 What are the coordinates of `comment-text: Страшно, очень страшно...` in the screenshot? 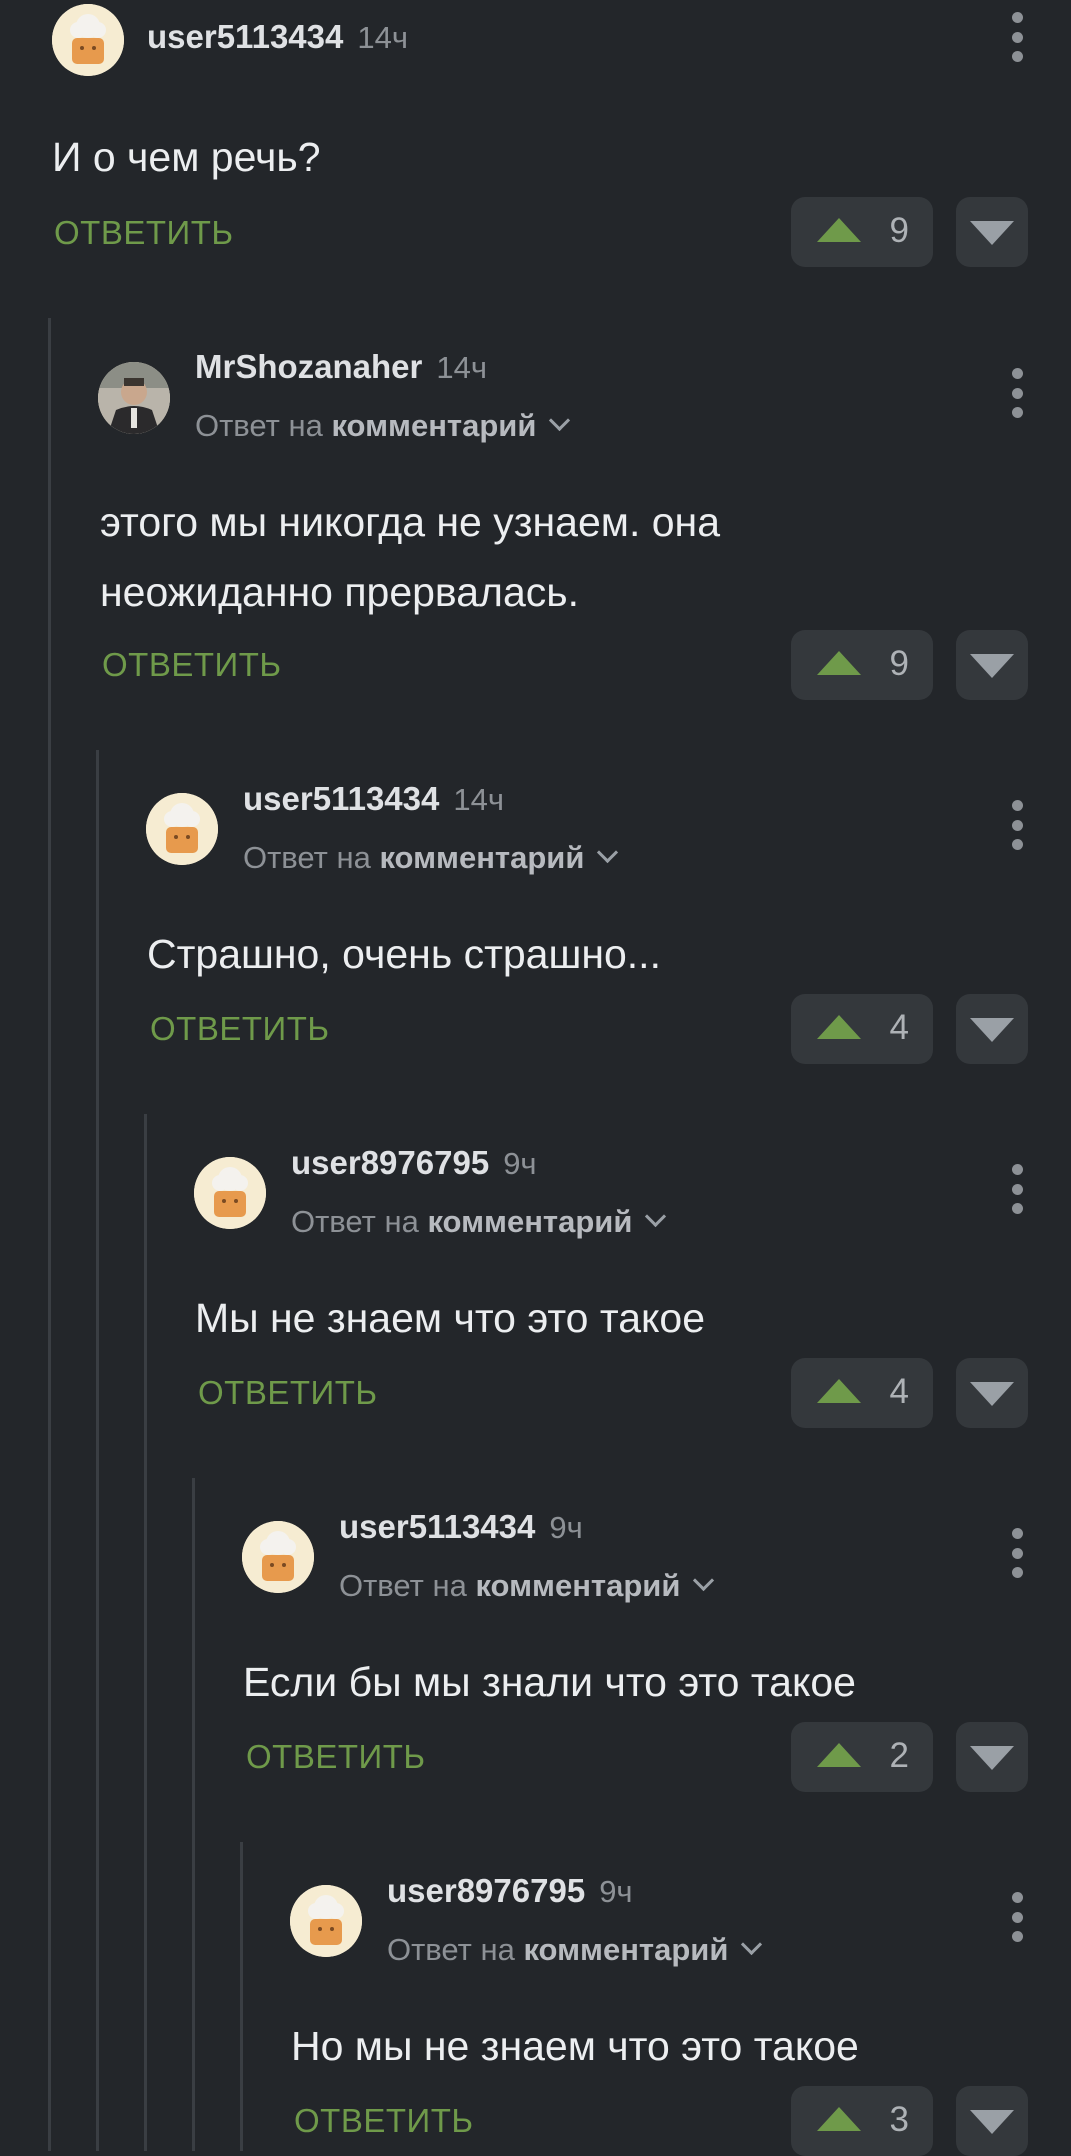 It's located at (404, 954).